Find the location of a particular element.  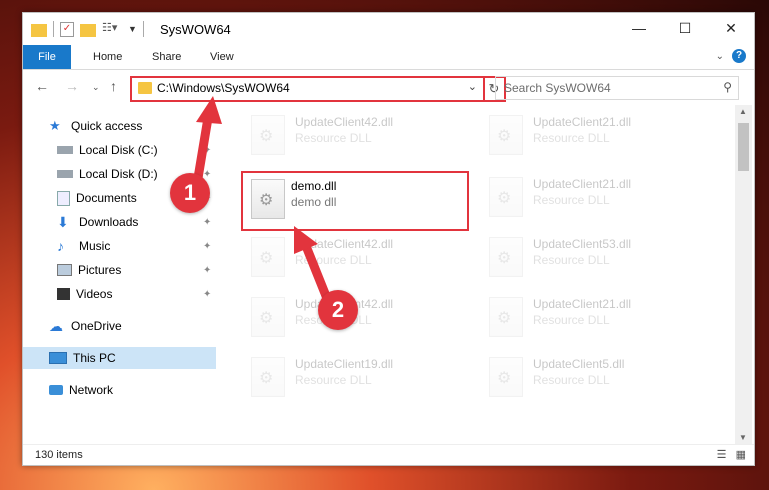

help-icon: ? is located at coordinates (739, 56).